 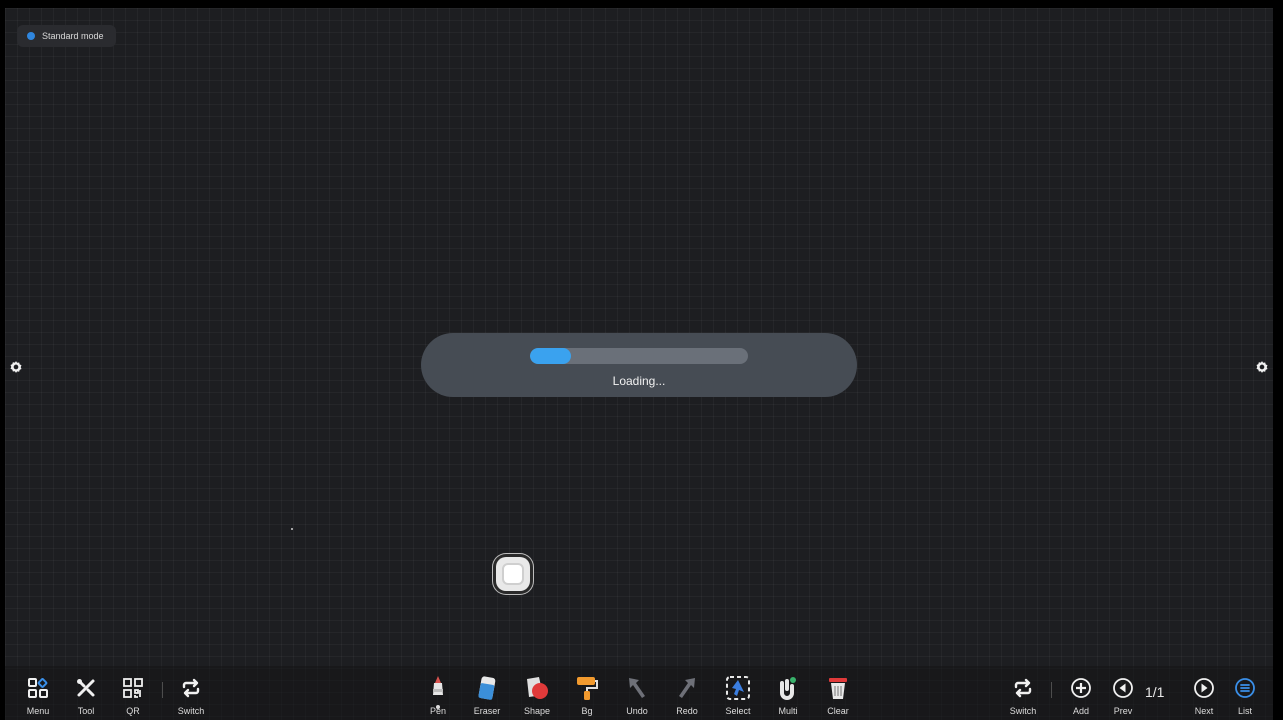 I want to click on qr-button: QR, so click(x=133, y=693).